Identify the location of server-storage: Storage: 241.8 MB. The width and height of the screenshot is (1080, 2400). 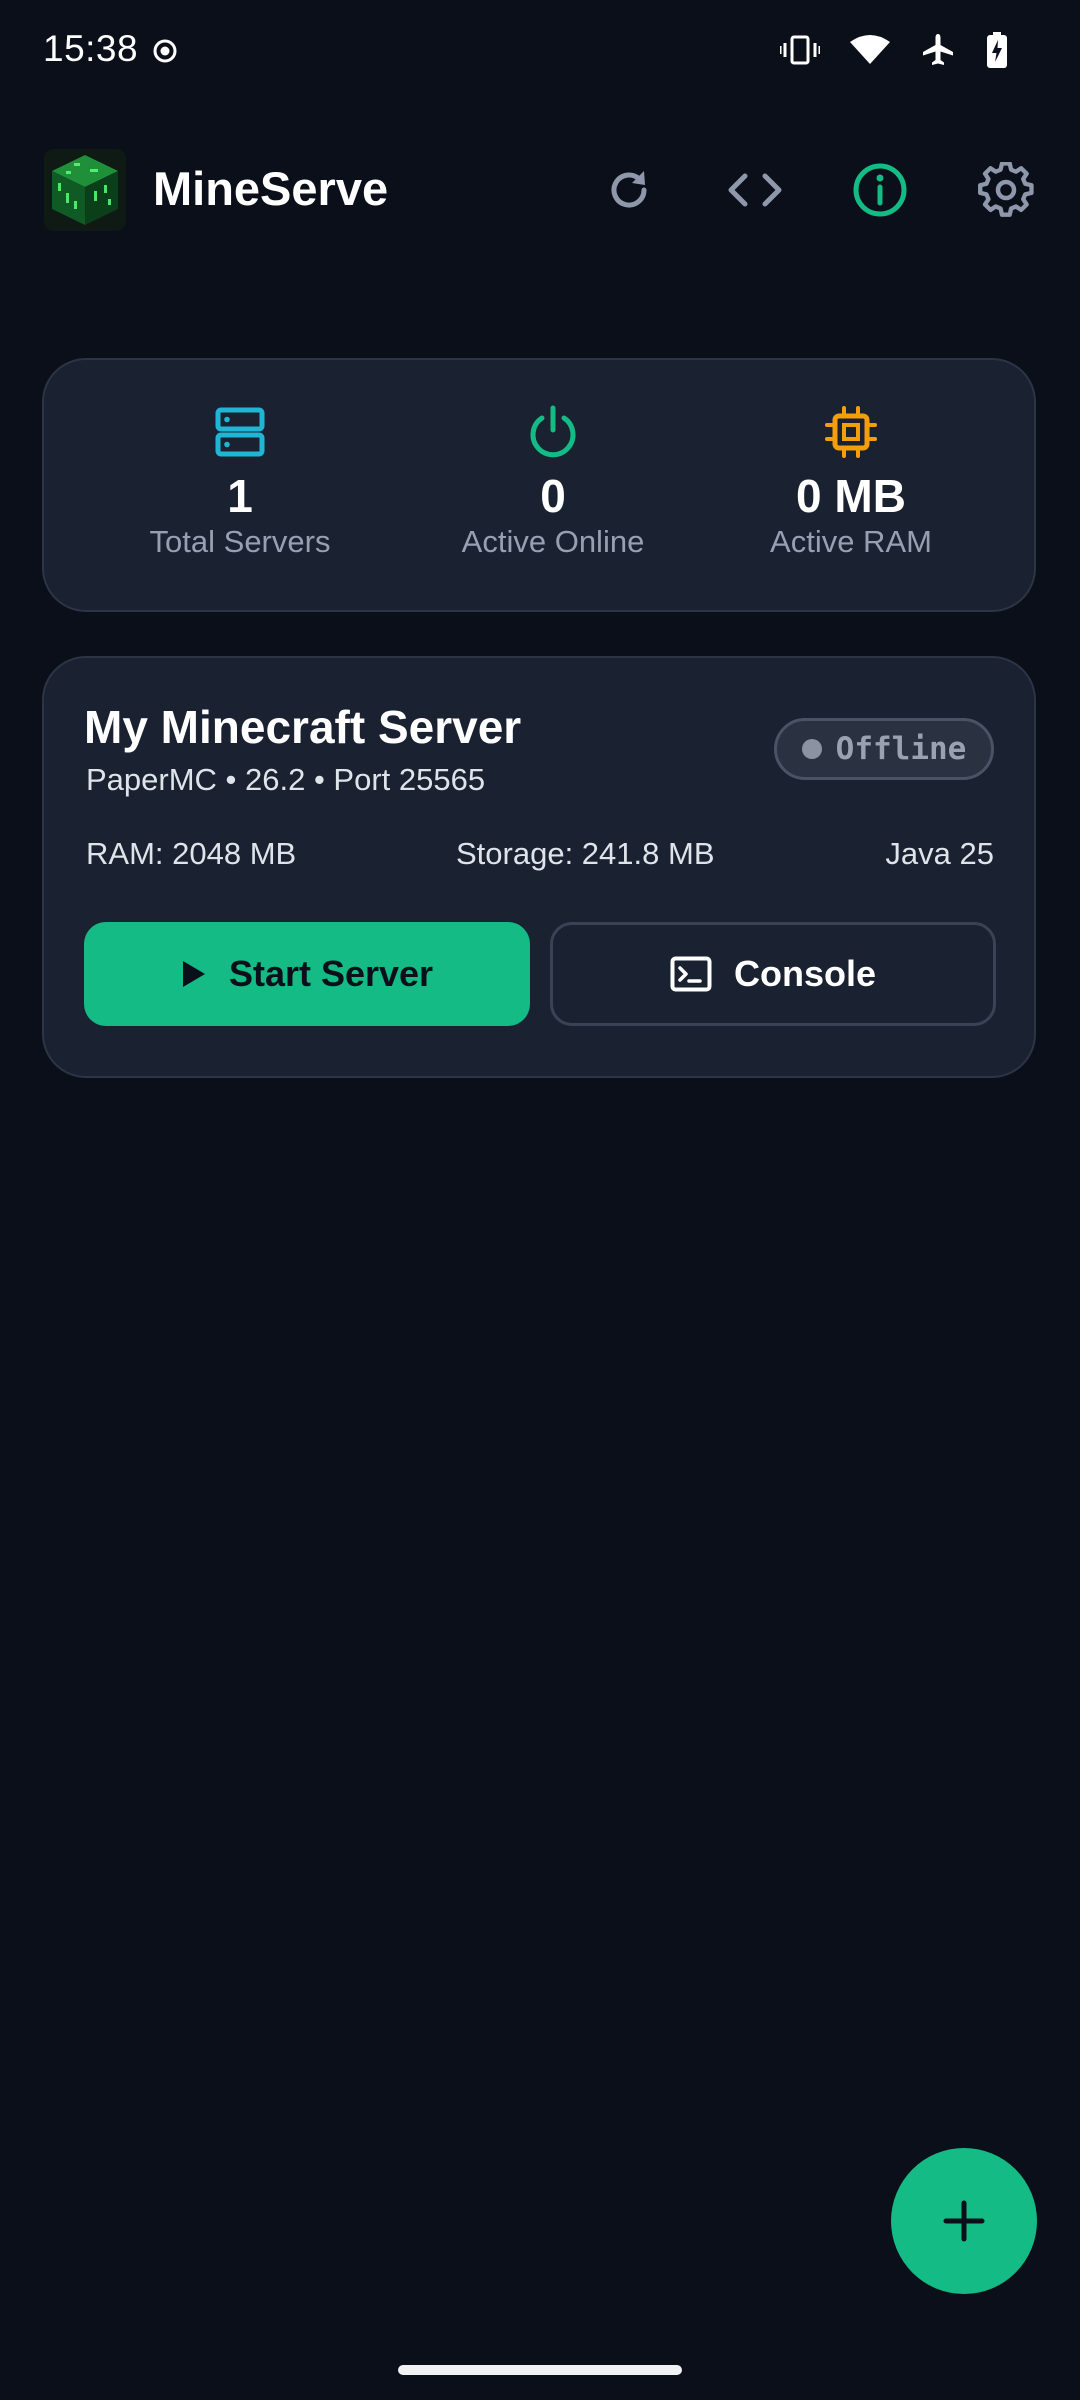
(585, 853).